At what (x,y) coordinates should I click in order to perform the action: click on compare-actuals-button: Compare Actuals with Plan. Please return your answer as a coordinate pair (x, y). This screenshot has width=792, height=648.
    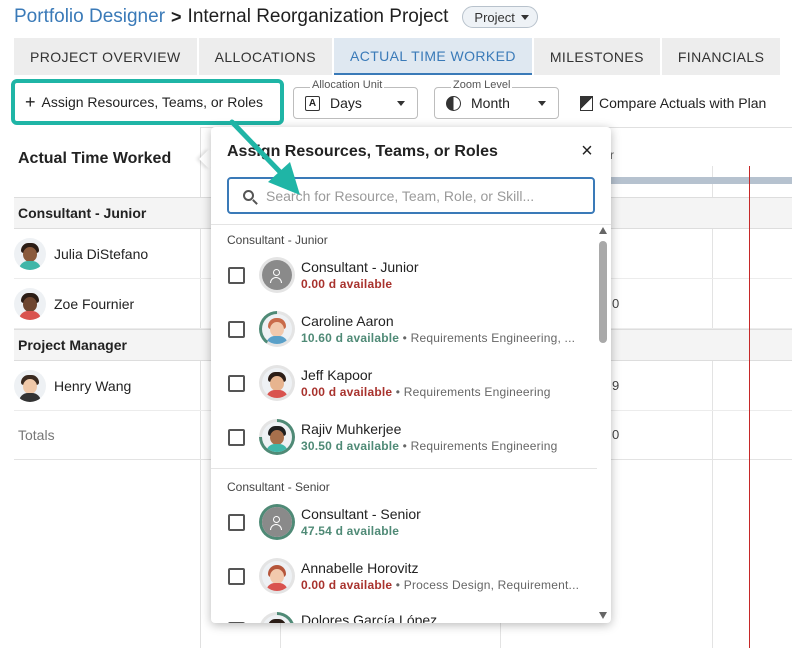
    Looking at the image, I should click on (673, 103).